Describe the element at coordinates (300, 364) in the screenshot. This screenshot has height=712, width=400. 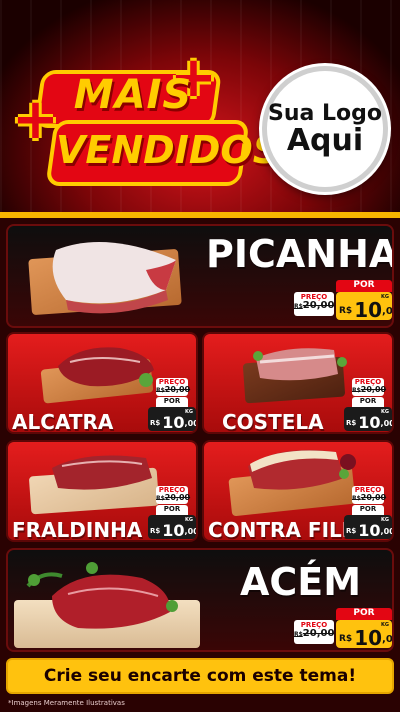
I see `costela-meat-image` at that location.